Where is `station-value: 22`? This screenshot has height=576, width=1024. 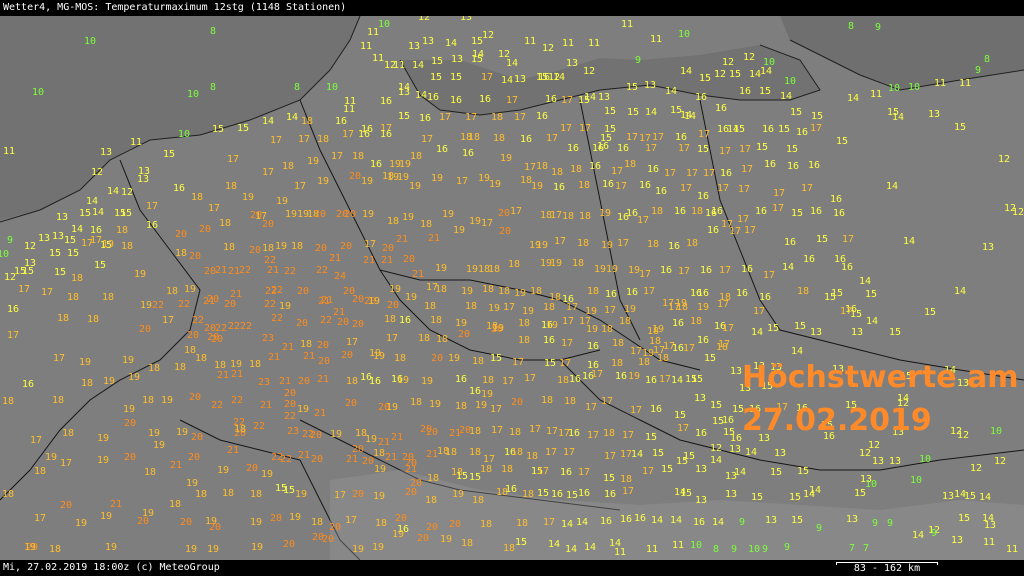
station-value: 22 is located at coordinates (234, 326).